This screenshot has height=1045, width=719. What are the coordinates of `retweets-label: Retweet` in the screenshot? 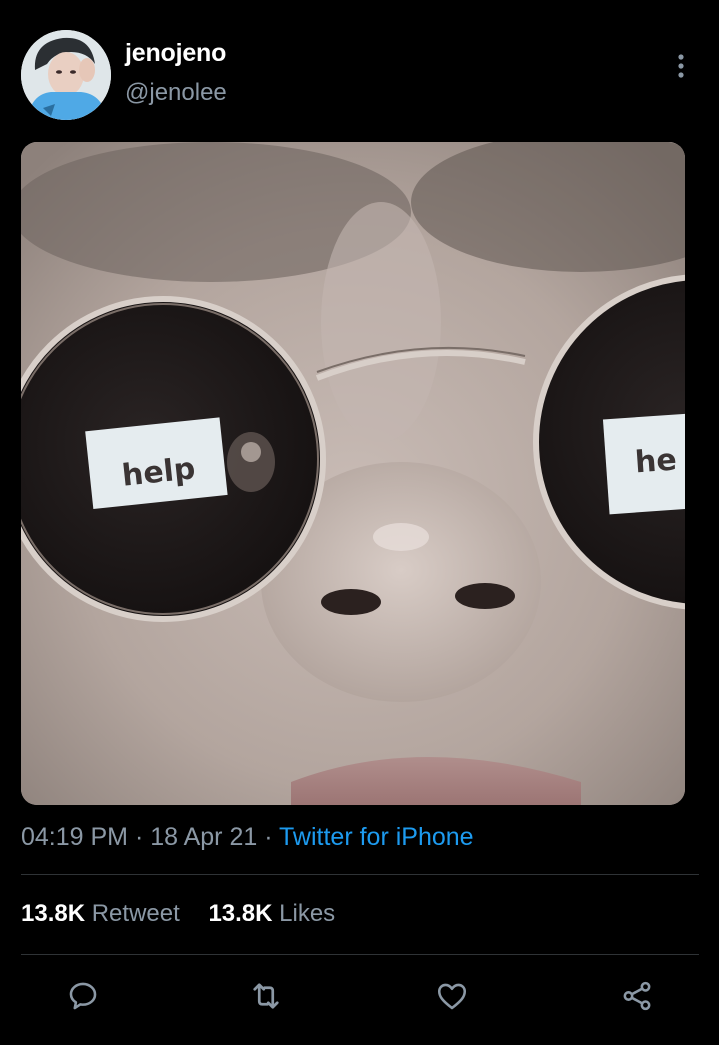 It's located at (135, 913).